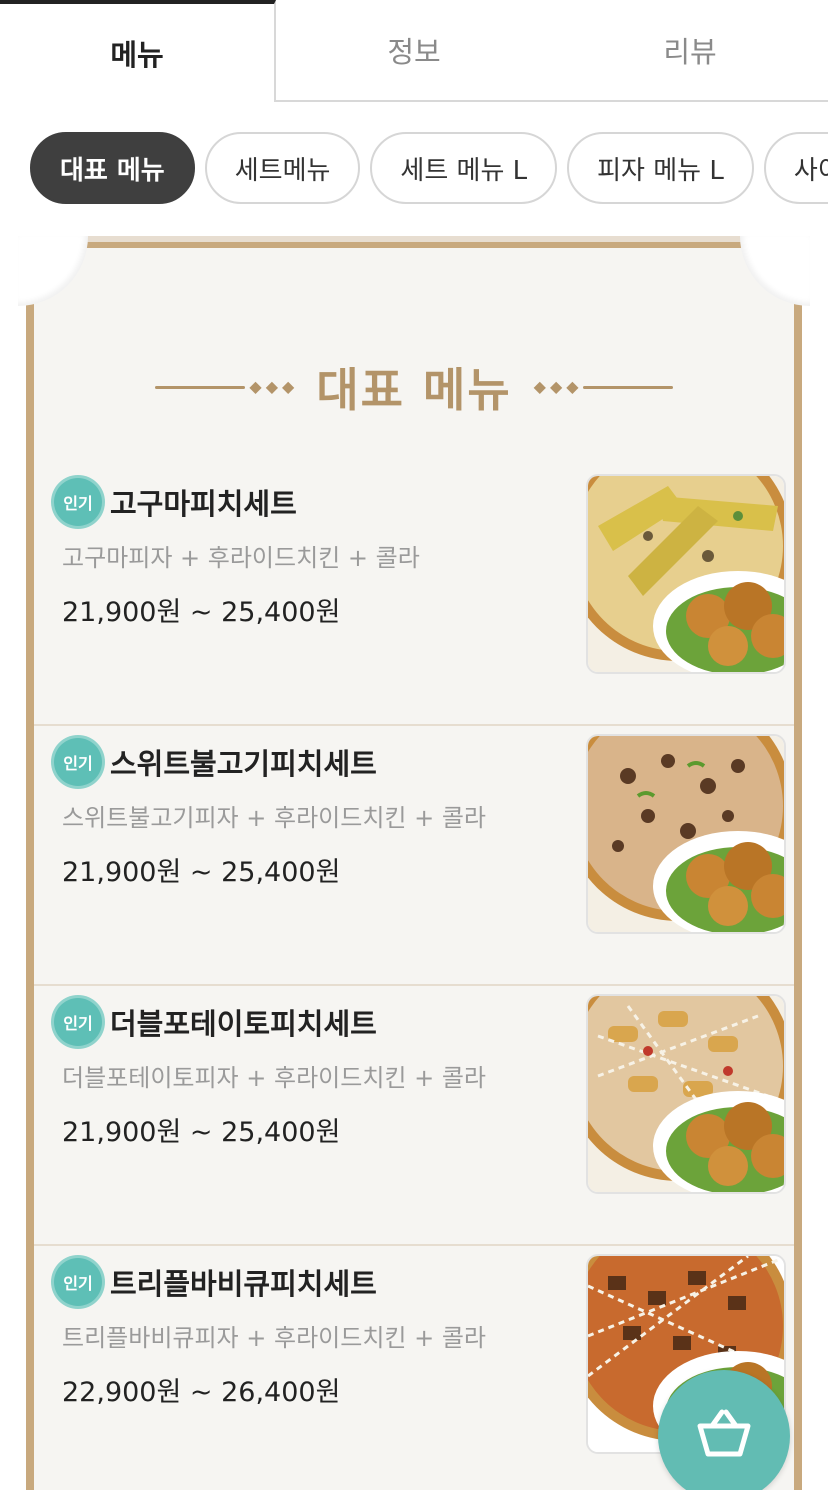 This screenshot has width=828, height=1490. I want to click on item-name-row: 인기 고구마피치세트, so click(175, 502).